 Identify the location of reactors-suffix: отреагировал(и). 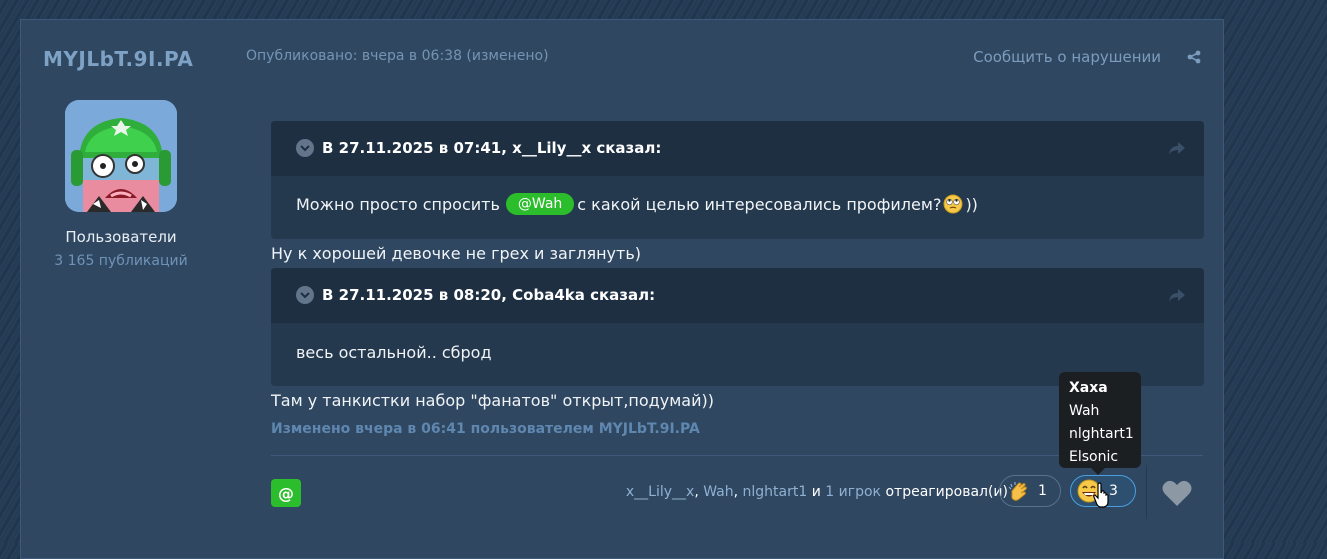
(946, 492).